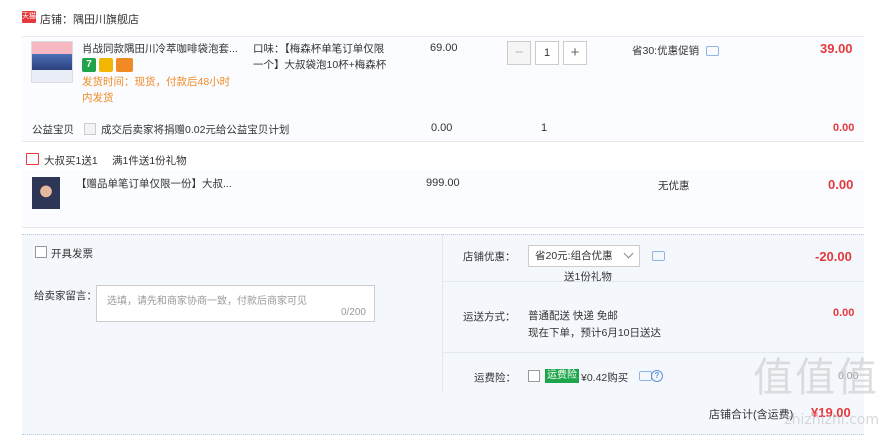 The width and height of the screenshot is (887, 440). I want to click on gift-promo-text: 满1件送1份礼物, so click(149, 161).